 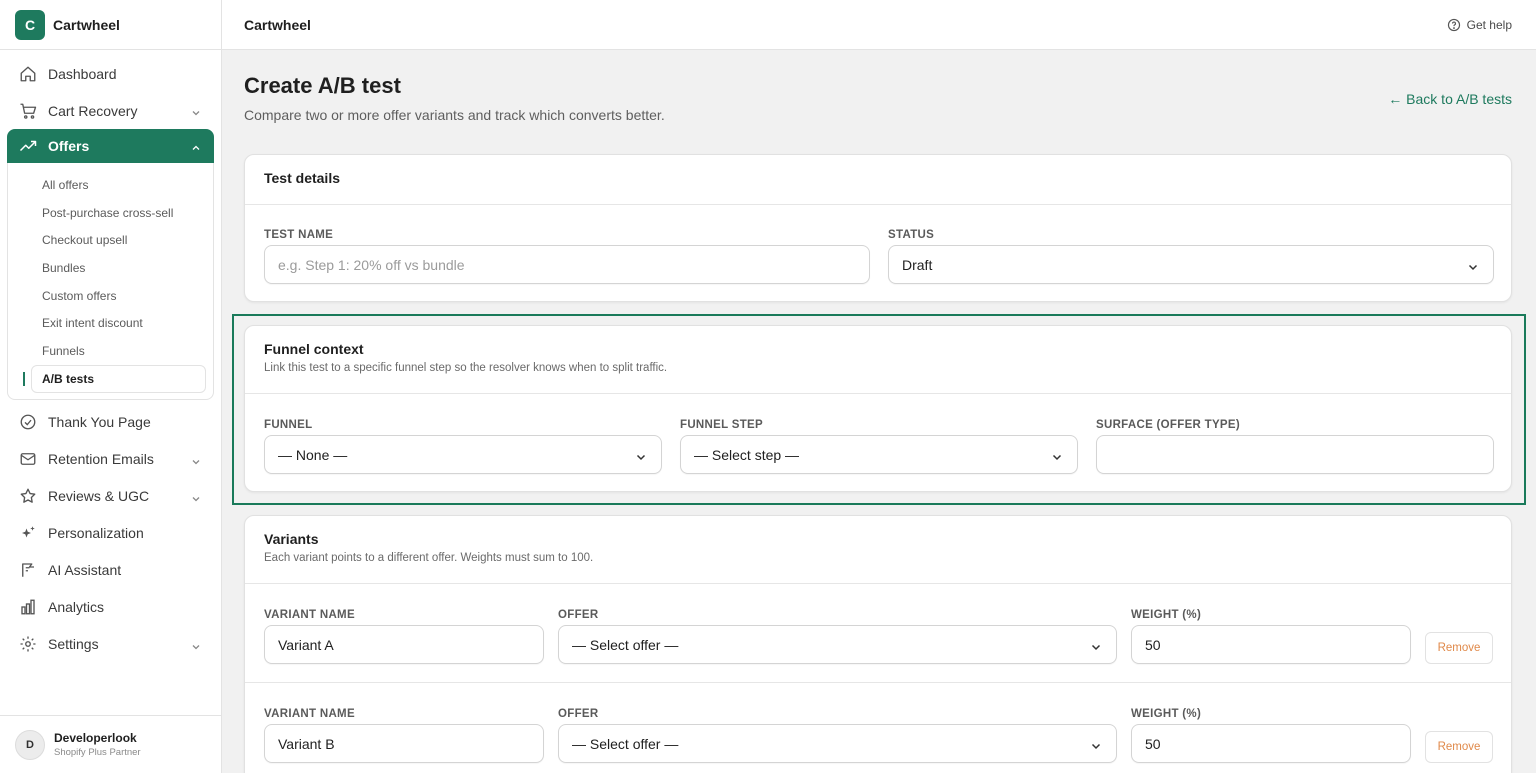 I want to click on sidebar-item-personalization: Personalization, so click(x=110, y=533).